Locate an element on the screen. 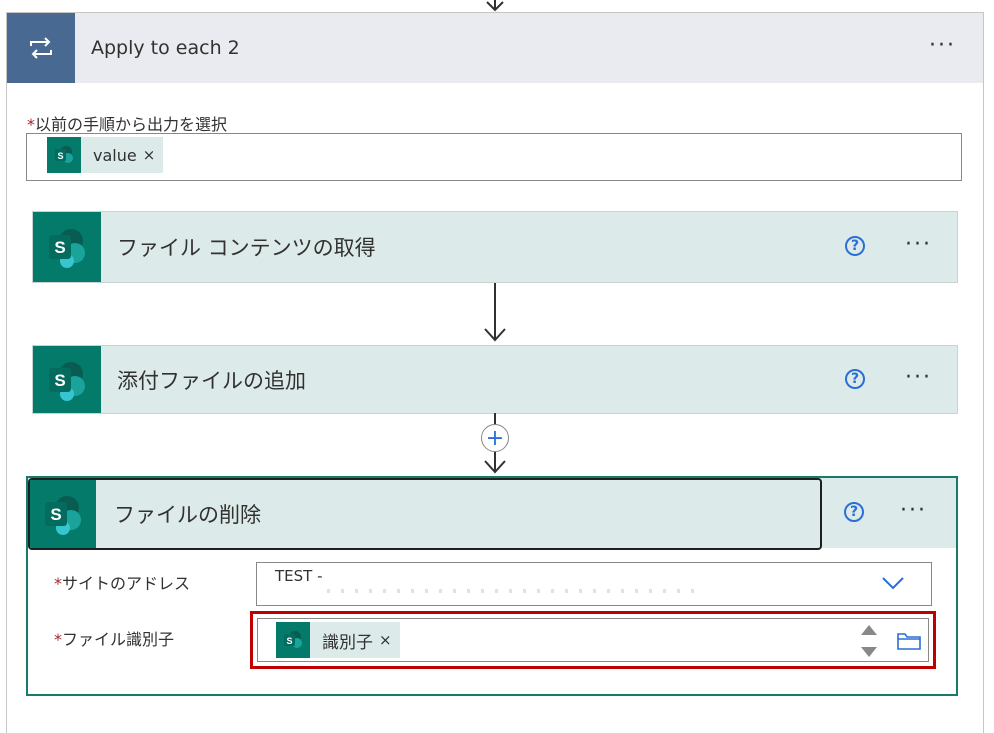 The width and height of the screenshot is (994, 733). chevron-down-icon is located at coordinates (893, 583).